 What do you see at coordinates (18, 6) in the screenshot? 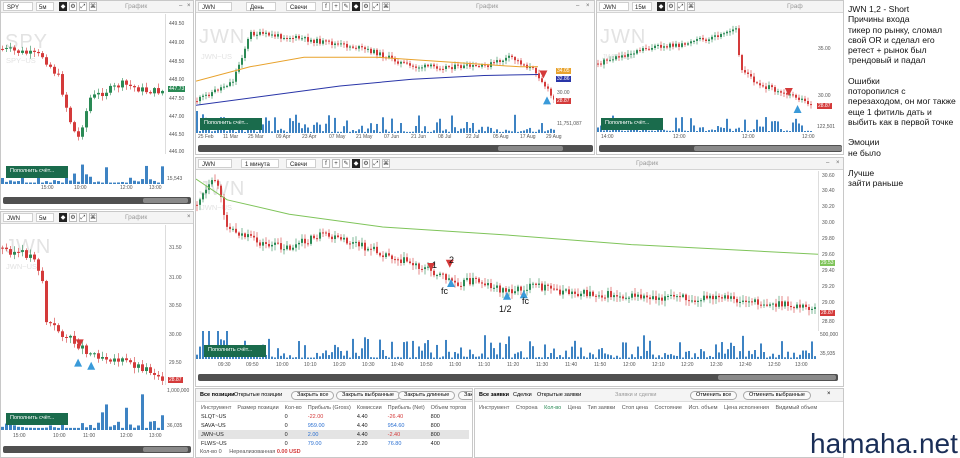
I see `ticker-select: SPY` at bounding box center [18, 6].